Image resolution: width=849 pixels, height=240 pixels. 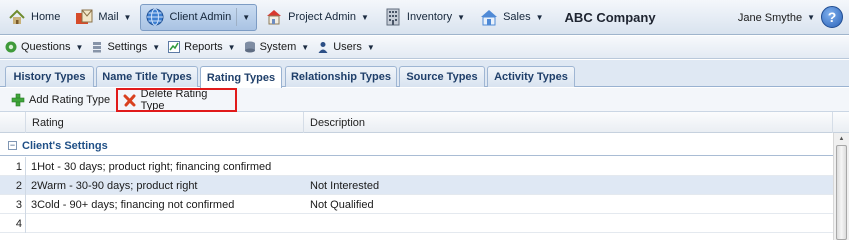 I want to click on mail-icon, so click(x=84, y=17).